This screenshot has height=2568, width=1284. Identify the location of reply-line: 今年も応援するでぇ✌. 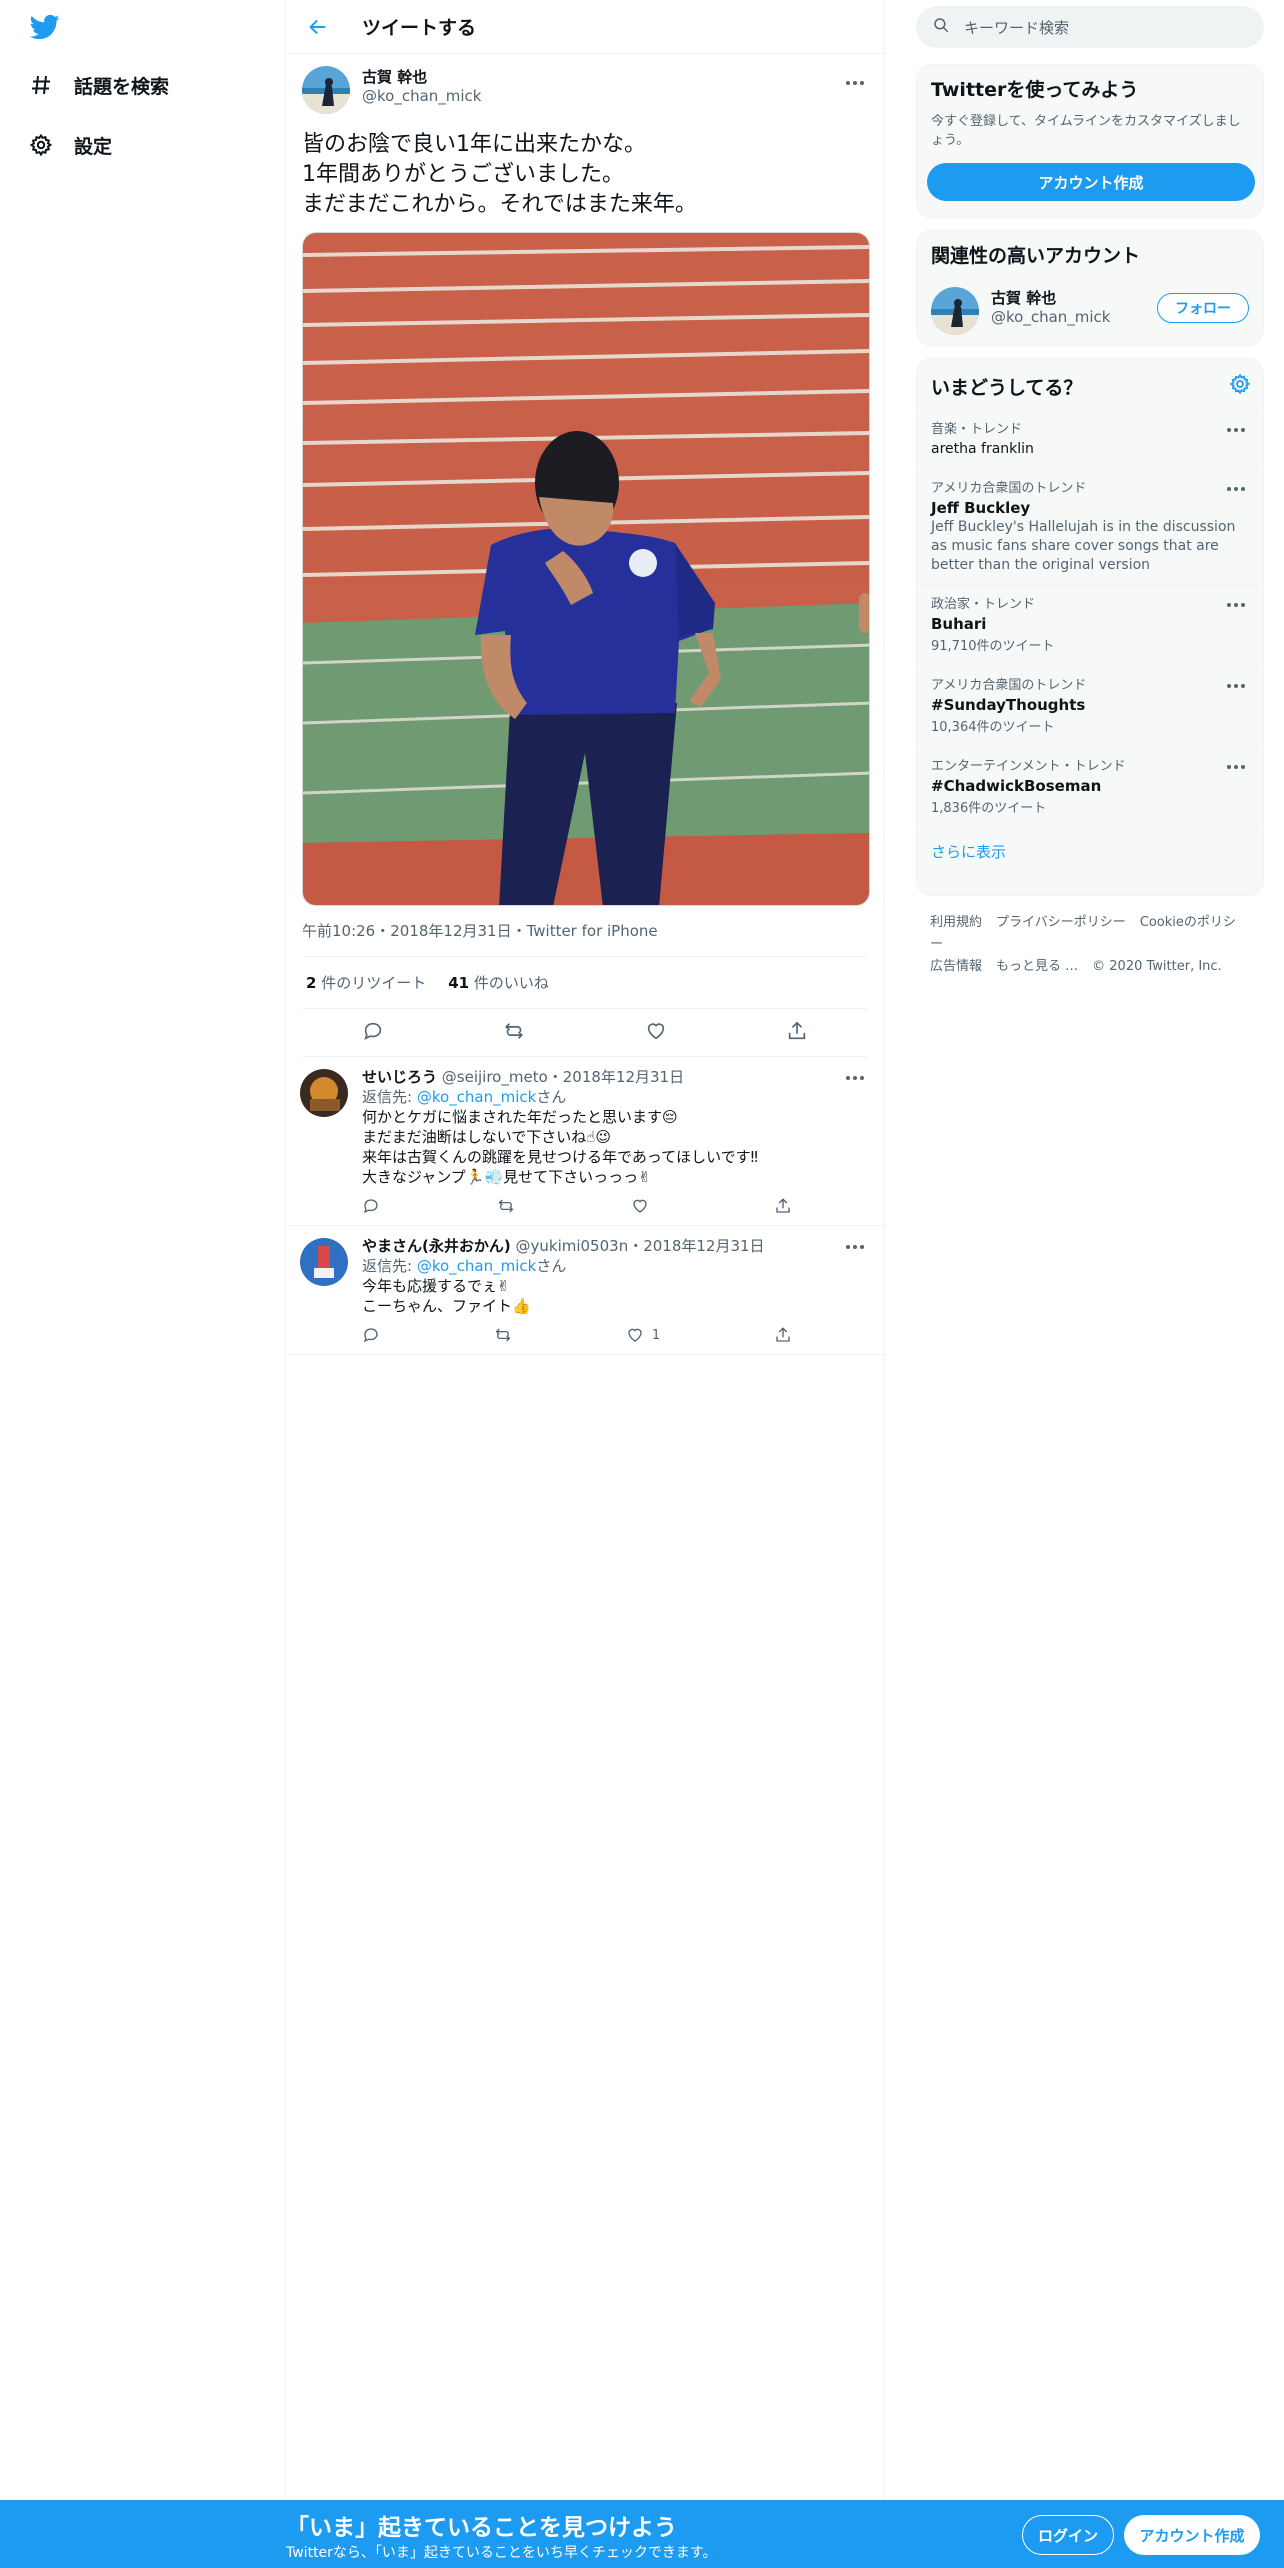
(436, 1286).